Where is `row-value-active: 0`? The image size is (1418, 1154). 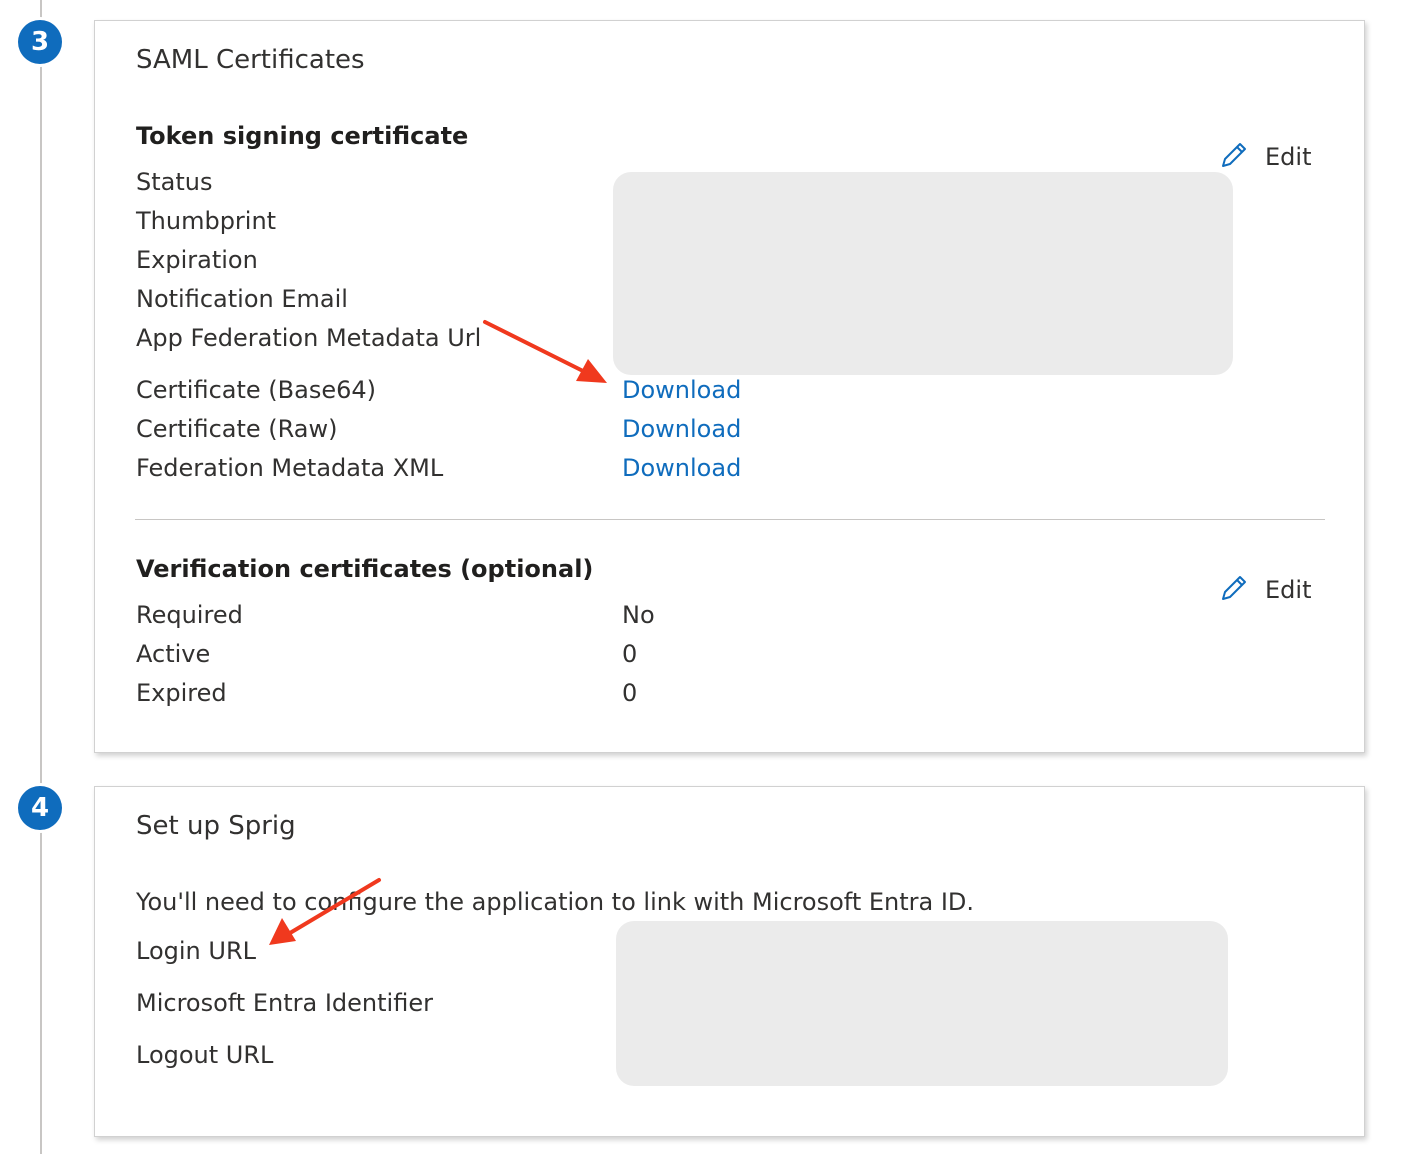
row-value-active: 0 is located at coordinates (630, 654).